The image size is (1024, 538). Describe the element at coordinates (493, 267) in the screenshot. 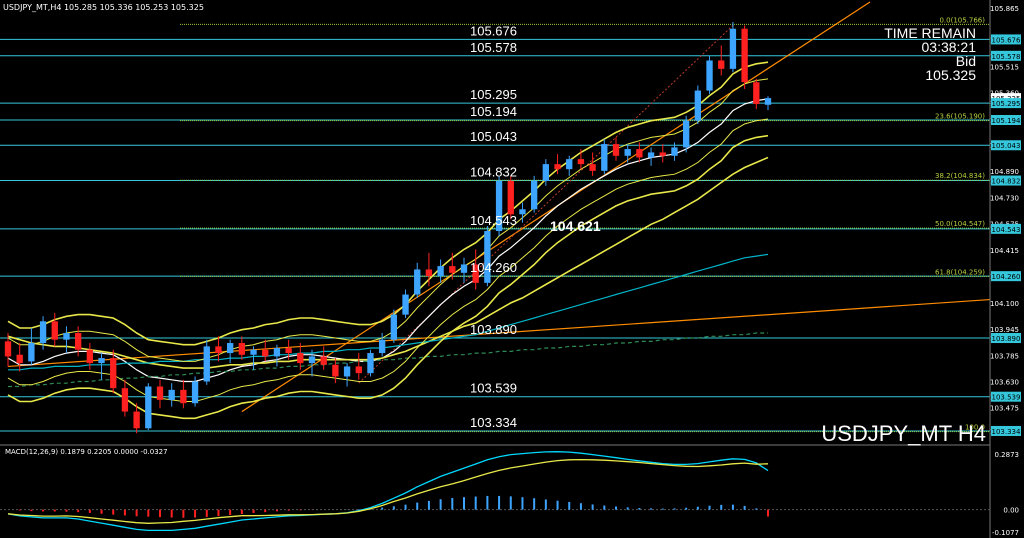

I see `level-label: 104.260` at that location.